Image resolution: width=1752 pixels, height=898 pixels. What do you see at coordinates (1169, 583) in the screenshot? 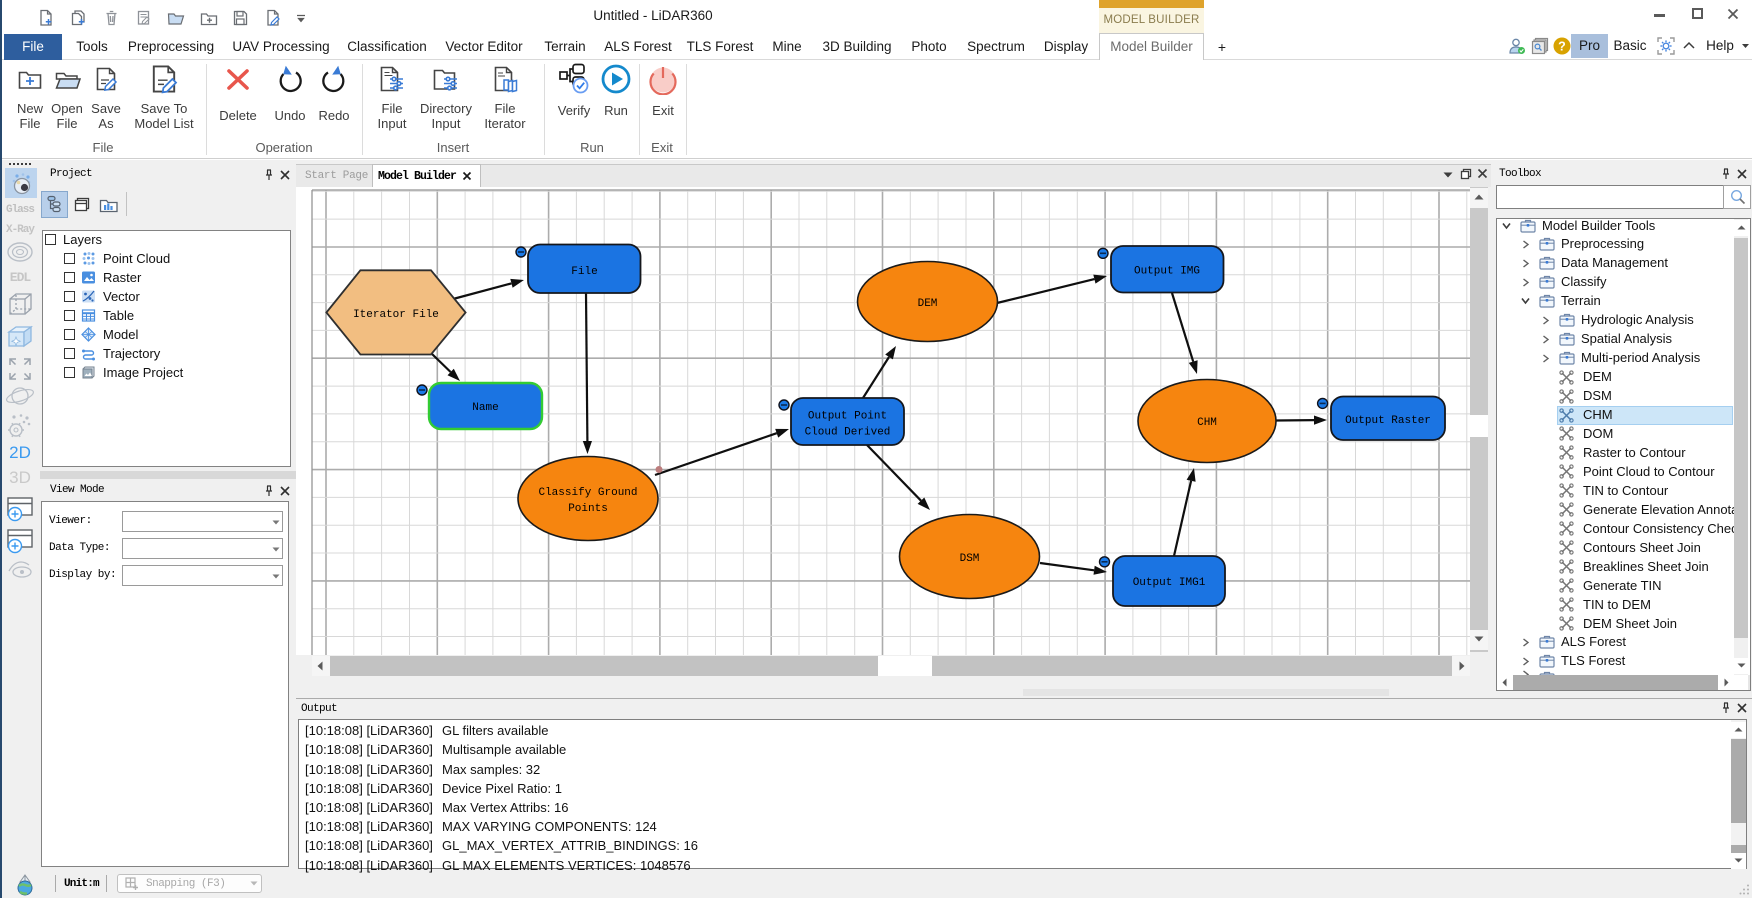
I see `svg-text: Output IMG1` at bounding box center [1169, 583].